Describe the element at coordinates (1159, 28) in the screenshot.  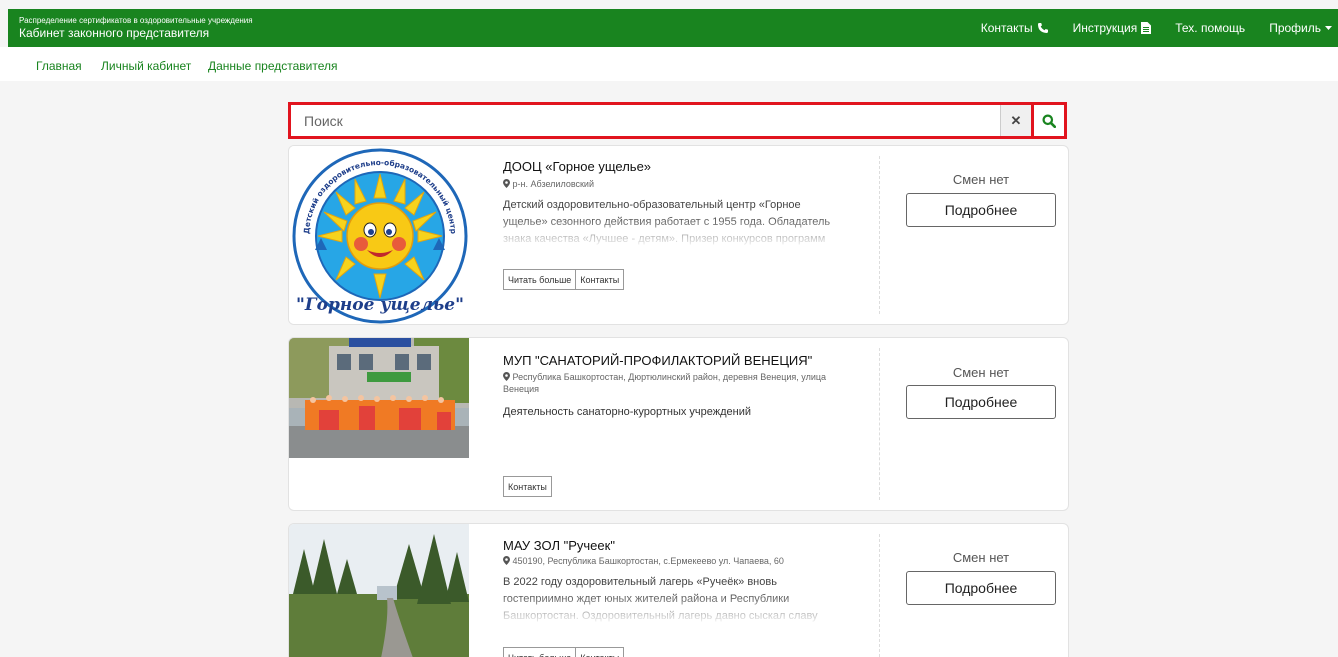
I see `top-nav: Контакты Инструкция Тех. помощь Профиль` at that location.